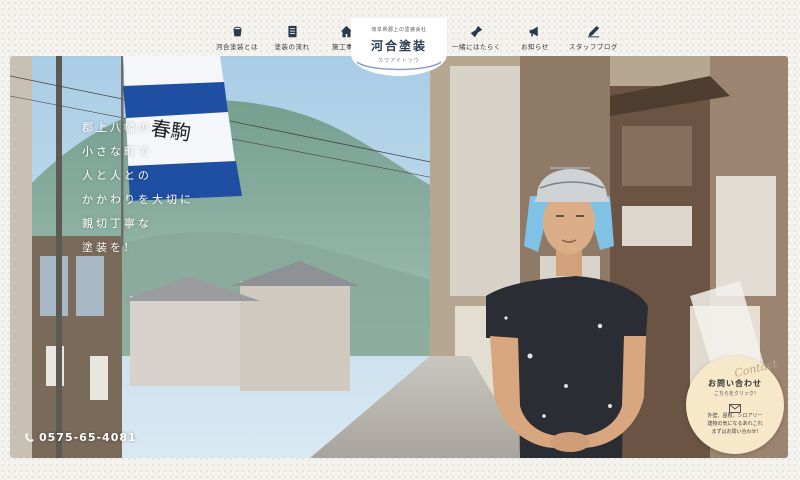 The height and width of the screenshot is (480, 800). I want to click on contact-text-line: 外壁、屋根、シロアリー, so click(735, 416).